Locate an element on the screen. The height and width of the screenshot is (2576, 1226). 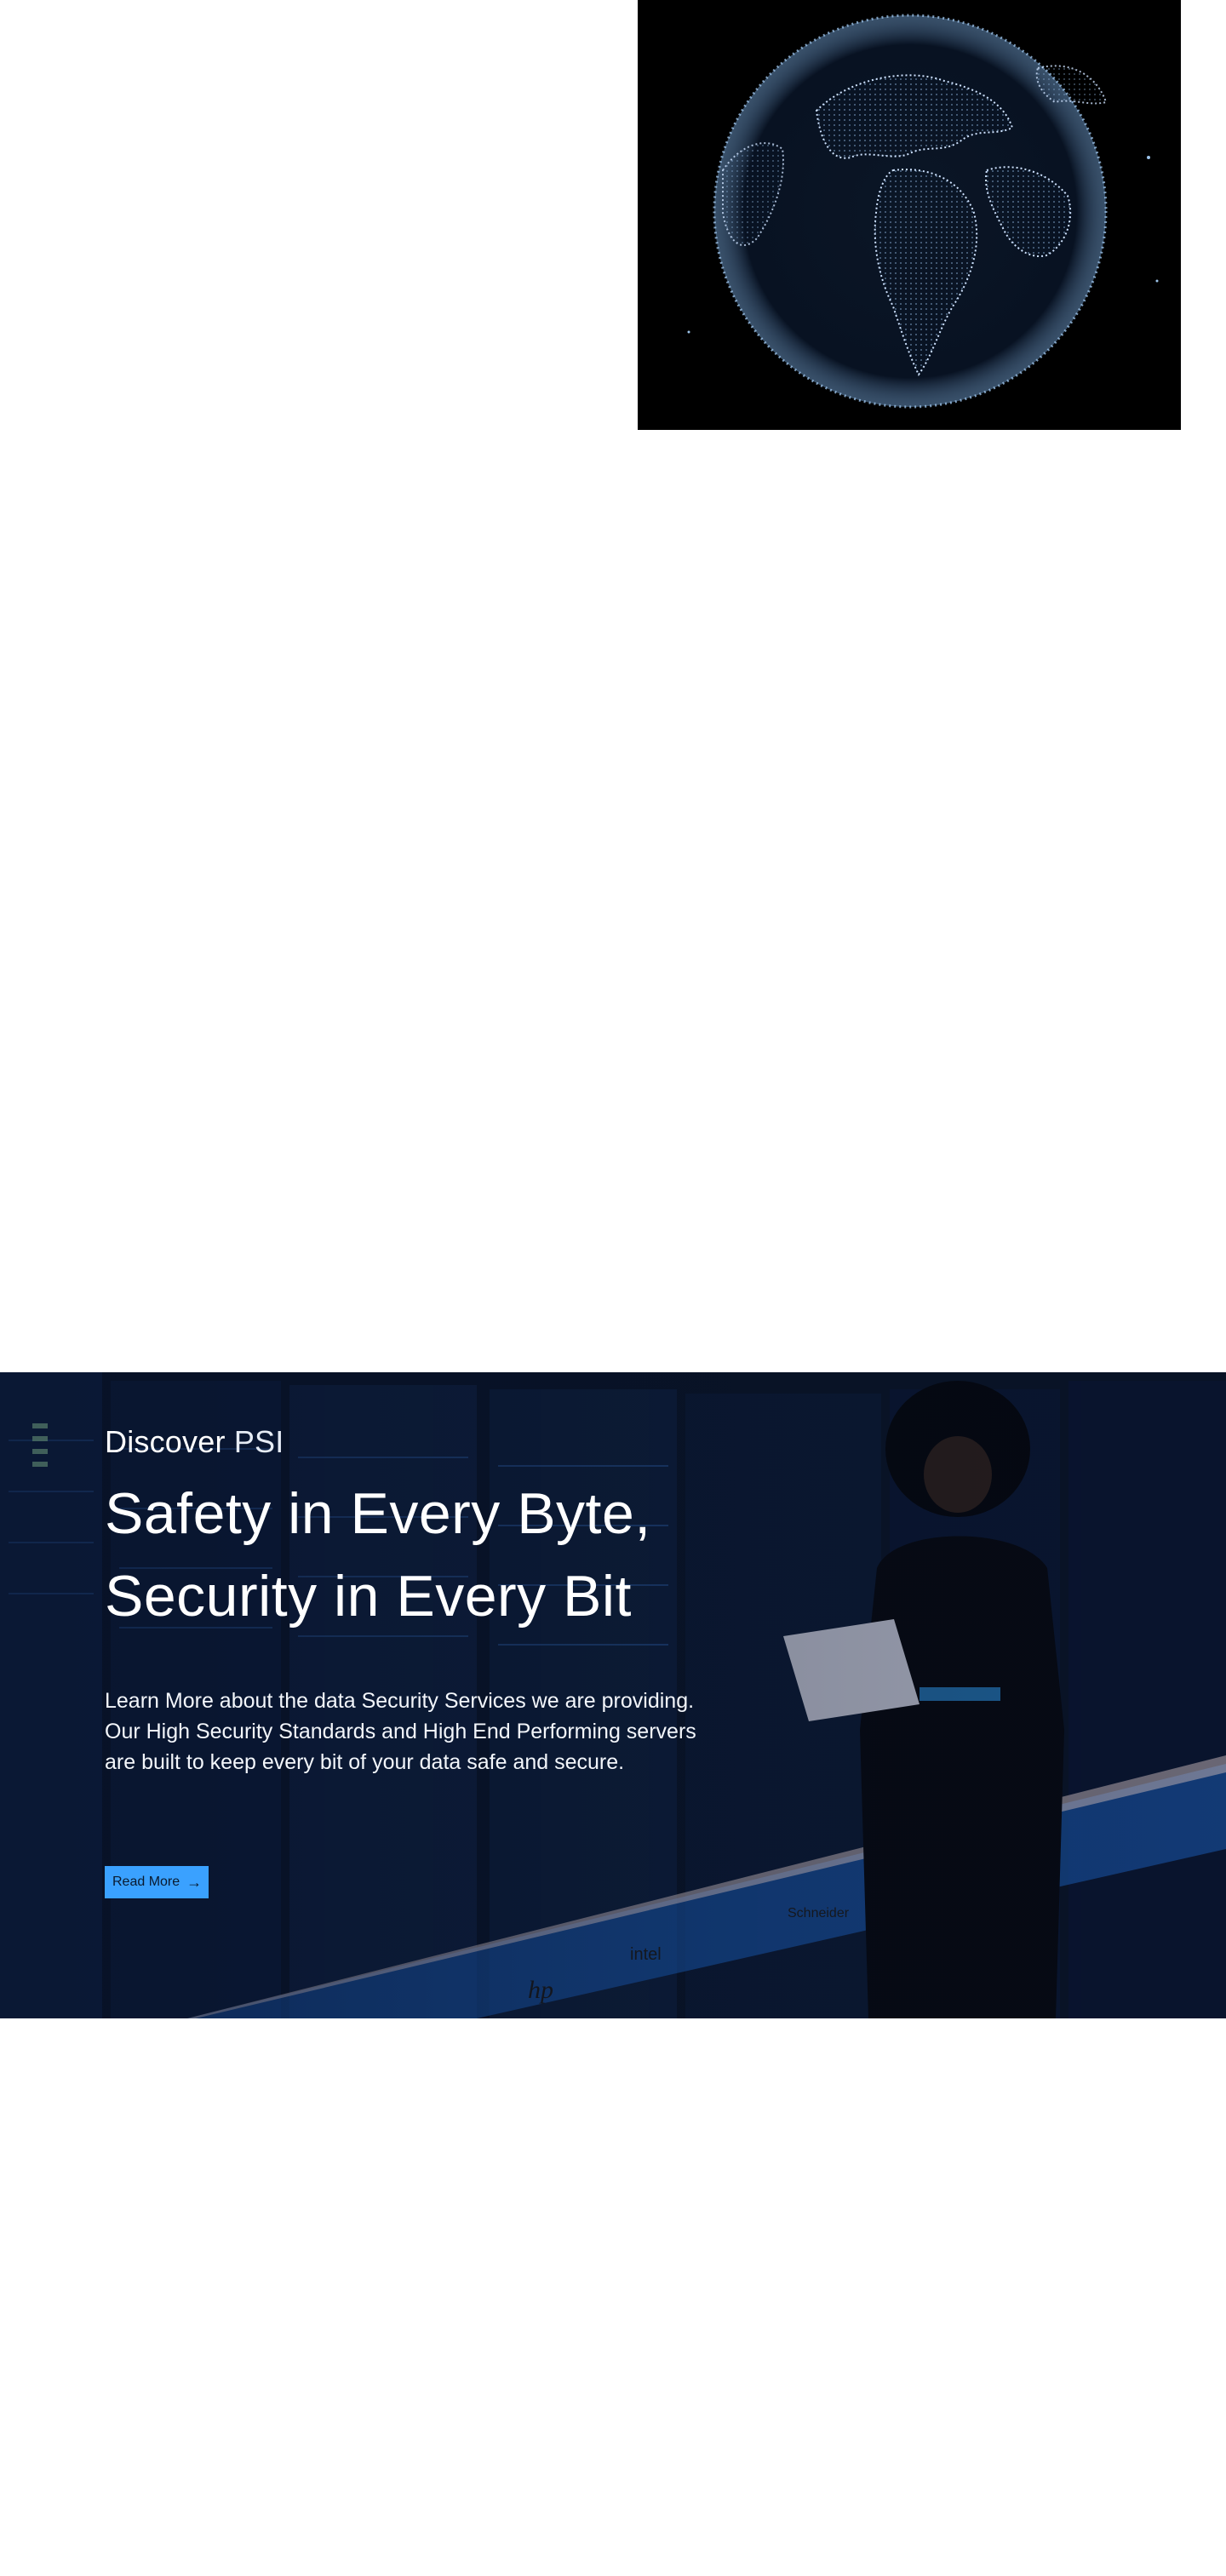
headline-line-2: Security in Every Bit is located at coordinates (368, 1596).